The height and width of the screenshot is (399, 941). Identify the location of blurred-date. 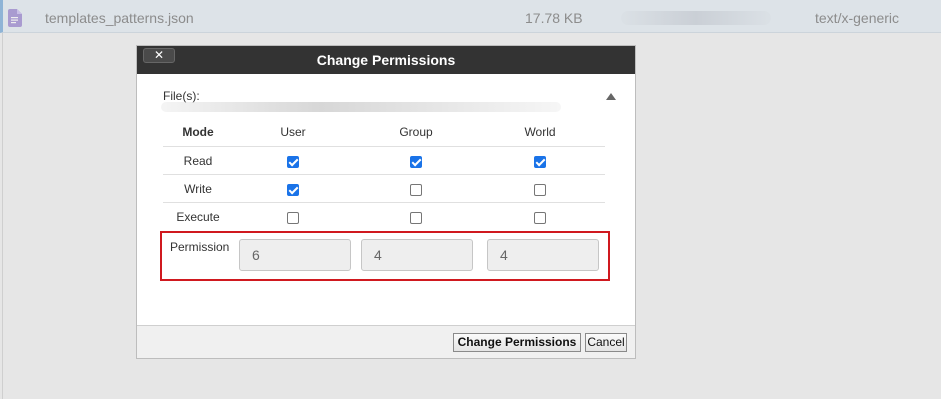
(696, 18).